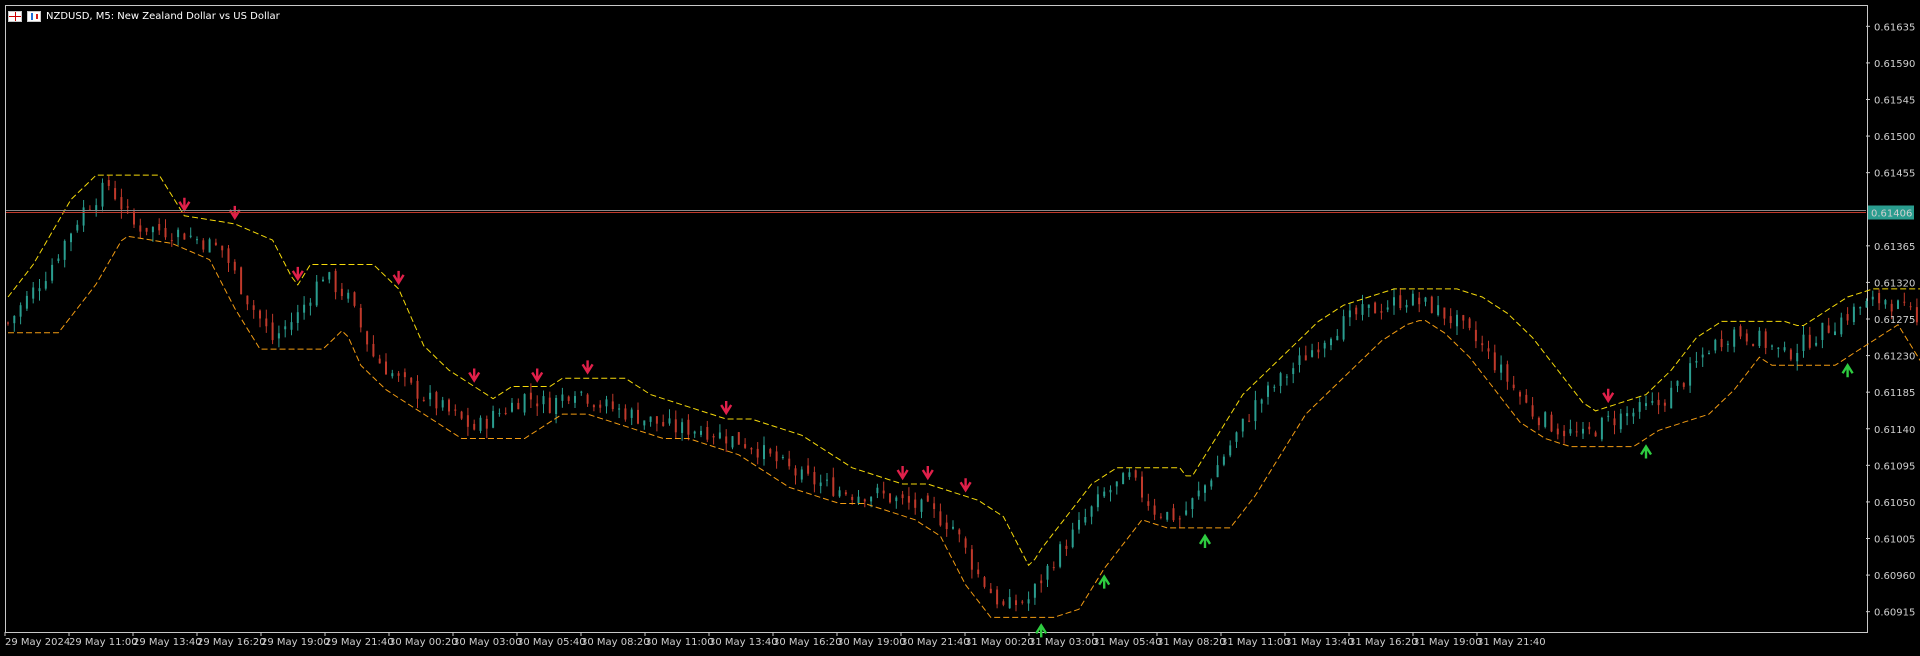 The height and width of the screenshot is (656, 1920). What do you see at coordinates (1255, 642) in the screenshot?
I see `time-axis-label: 31 May 11:00` at bounding box center [1255, 642].